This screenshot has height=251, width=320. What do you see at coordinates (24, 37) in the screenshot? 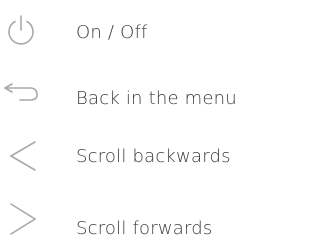
I see `power-icon` at bounding box center [24, 37].